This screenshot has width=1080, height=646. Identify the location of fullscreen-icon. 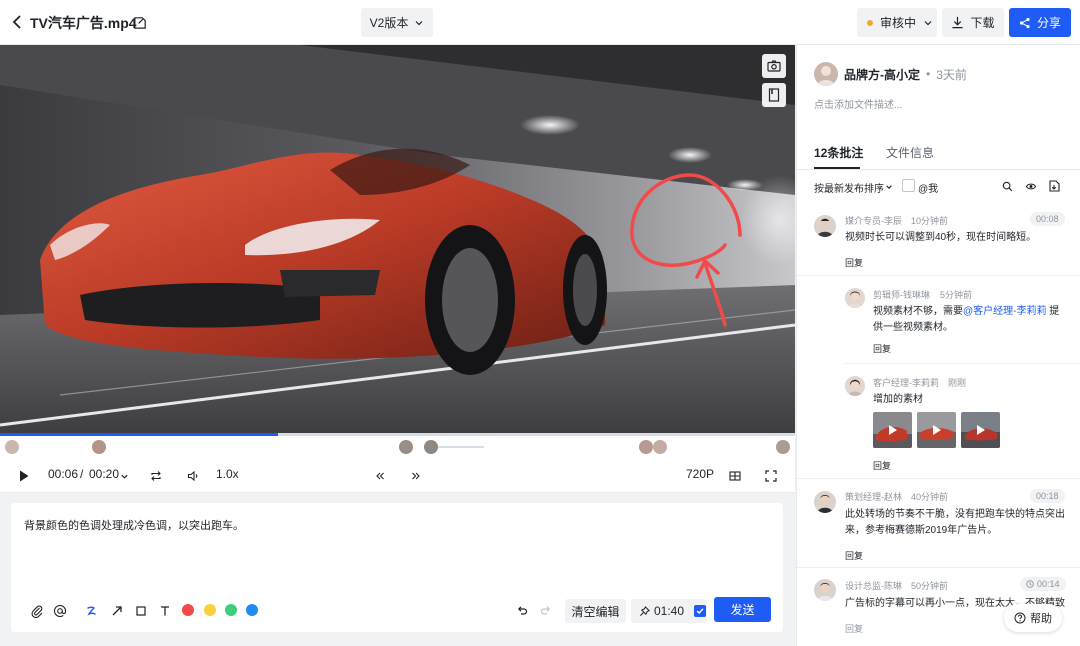
(771, 476).